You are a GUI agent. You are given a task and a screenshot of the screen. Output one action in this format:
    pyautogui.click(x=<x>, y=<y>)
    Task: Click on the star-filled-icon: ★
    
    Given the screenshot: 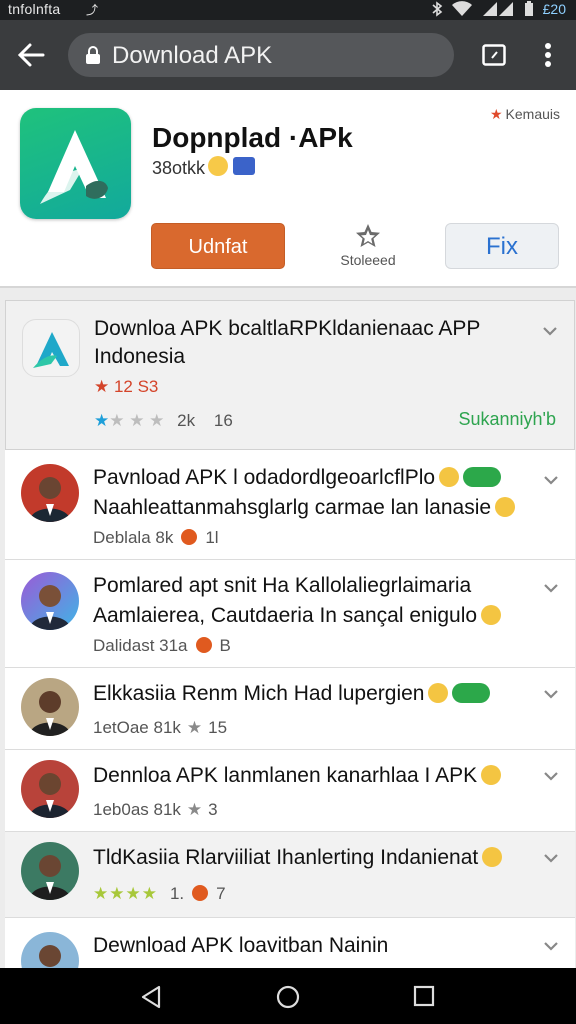 What is the action you would take?
    pyautogui.click(x=102, y=420)
    